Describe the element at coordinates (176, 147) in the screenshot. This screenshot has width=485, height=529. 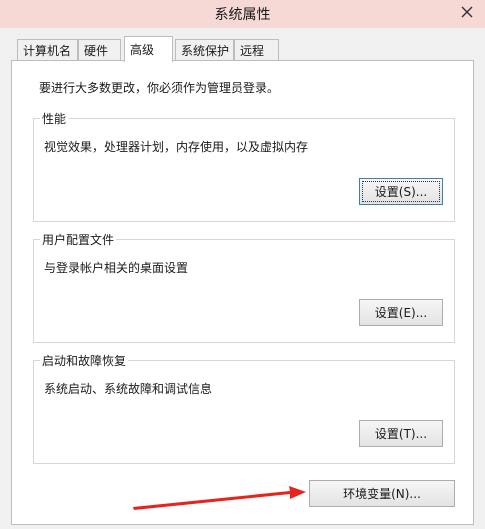
I see `group-description-performance: 视觉效果，处理器计划，内存使用，以及虚拟内存` at that location.